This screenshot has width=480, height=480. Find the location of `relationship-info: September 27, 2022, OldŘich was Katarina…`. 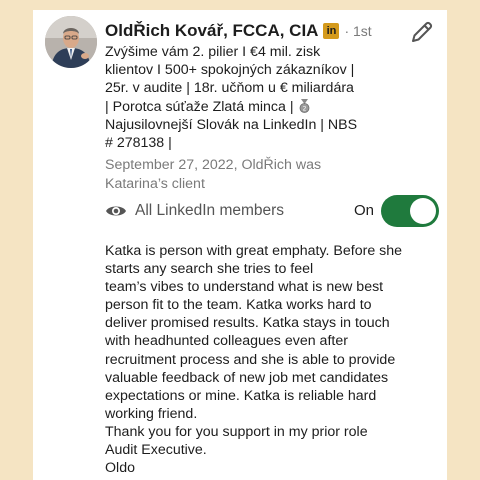

relationship-info: September 27, 2022, OldŘich was Katarina… is located at coordinates (240, 174).